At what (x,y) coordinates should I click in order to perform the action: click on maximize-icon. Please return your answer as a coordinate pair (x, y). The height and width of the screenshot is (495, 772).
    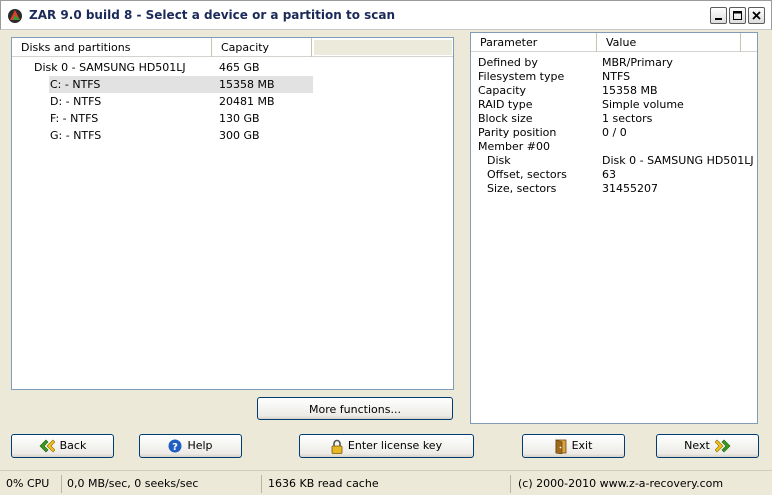
    Looking at the image, I should click on (737, 15).